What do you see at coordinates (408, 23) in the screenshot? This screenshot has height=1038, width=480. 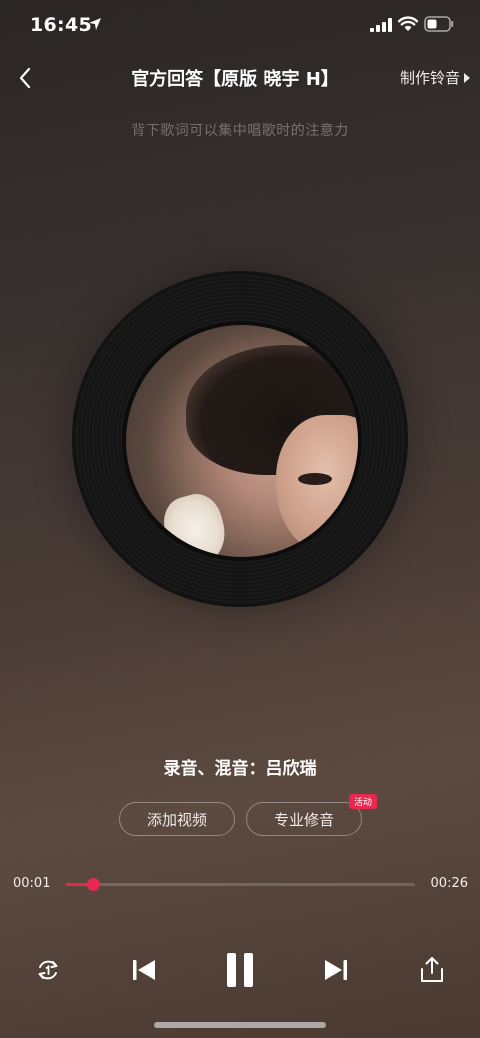 I see `wifi-icon` at bounding box center [408, 23].